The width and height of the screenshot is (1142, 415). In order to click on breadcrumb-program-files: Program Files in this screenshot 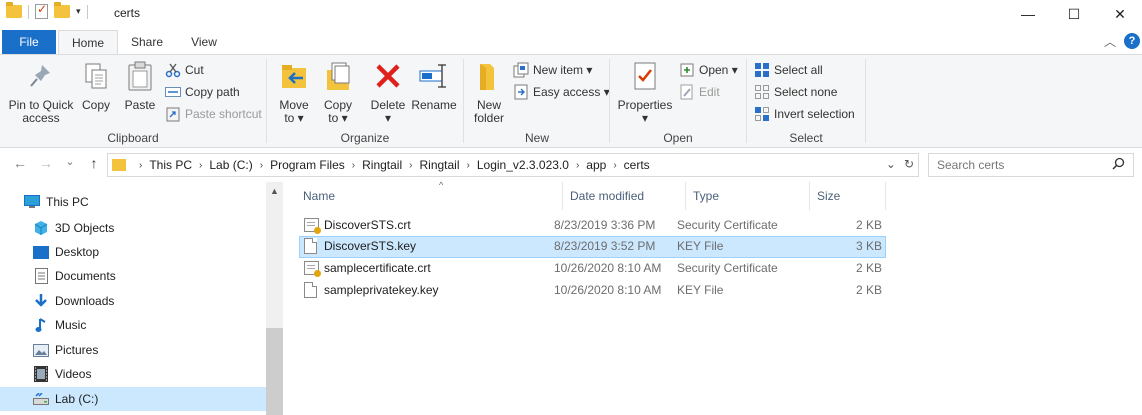, I will do `click(307, 165)`.